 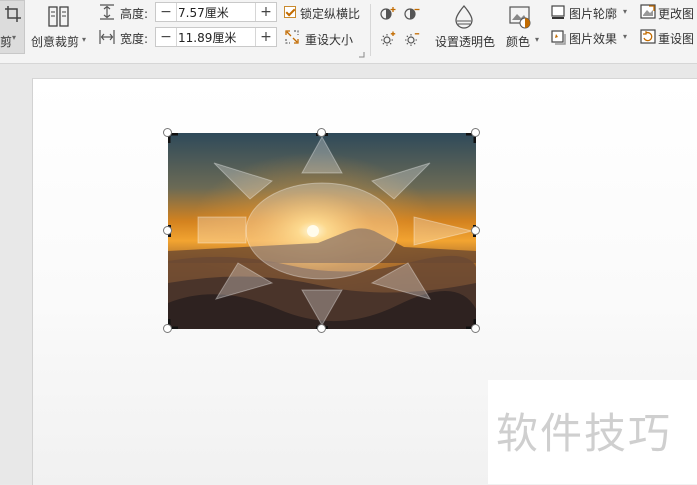 I want to click on picture-tools-ribbon: 剪 ▾ 创意裁剪 ▾ 高度: − + 宽度: − + 锁定纵横比 重设大小, so click(x=348, y=32).